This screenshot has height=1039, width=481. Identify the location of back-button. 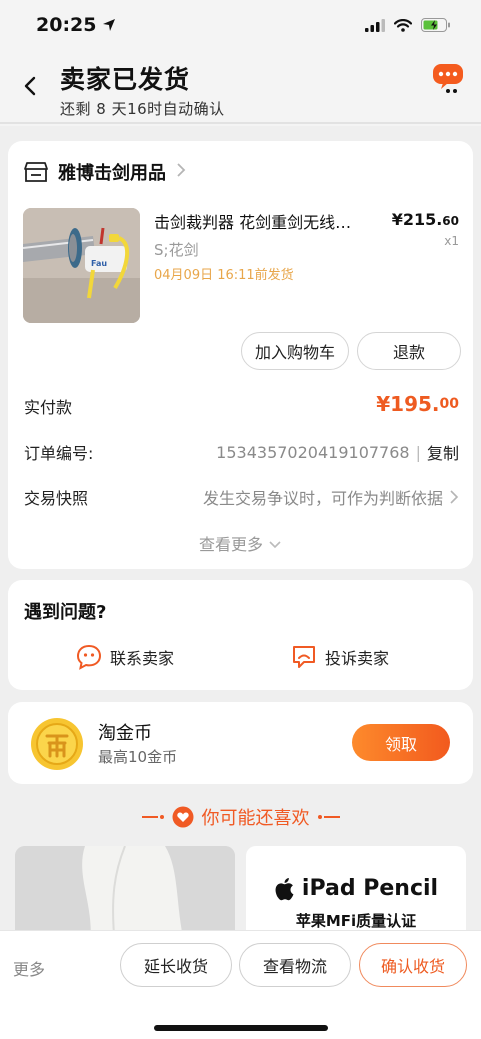
(30, 86).